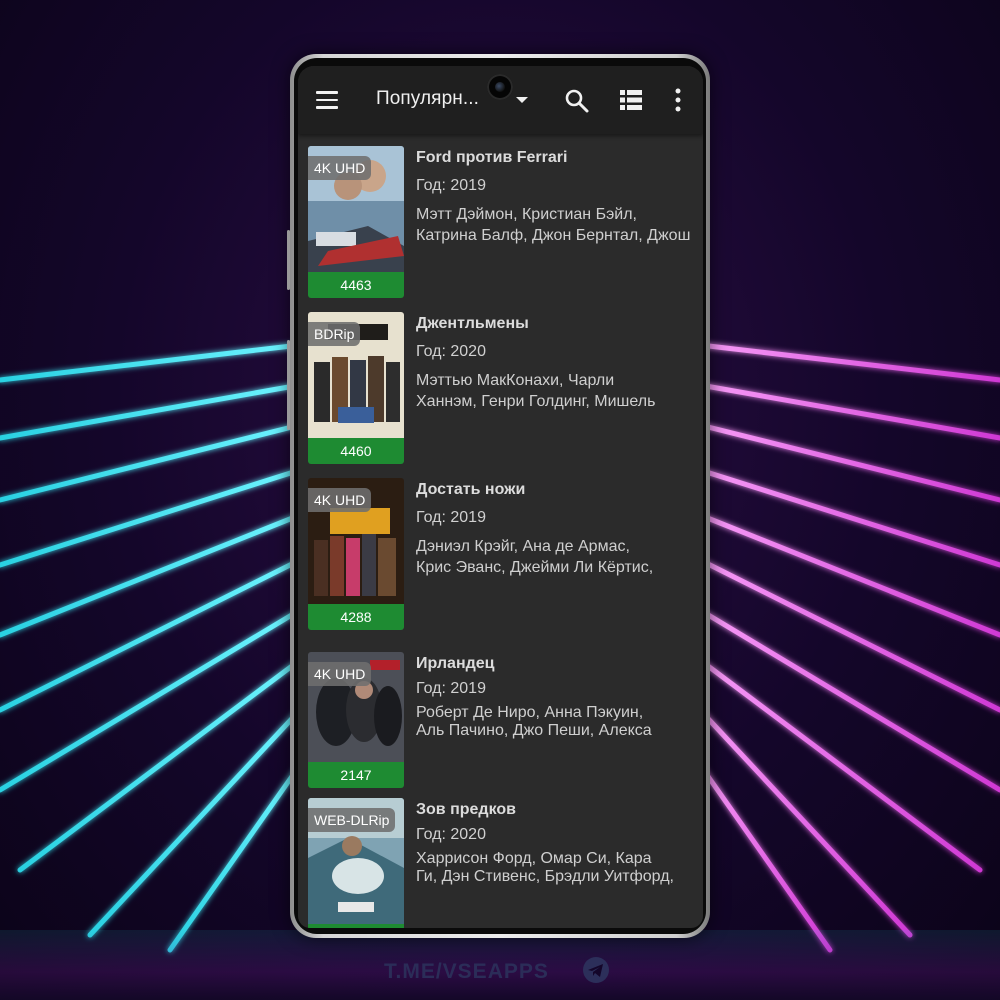 The height and width of the screenshot is (1000, 1000). I want to click on movie-poster: 4K UHD 4288, so click(356, 554).